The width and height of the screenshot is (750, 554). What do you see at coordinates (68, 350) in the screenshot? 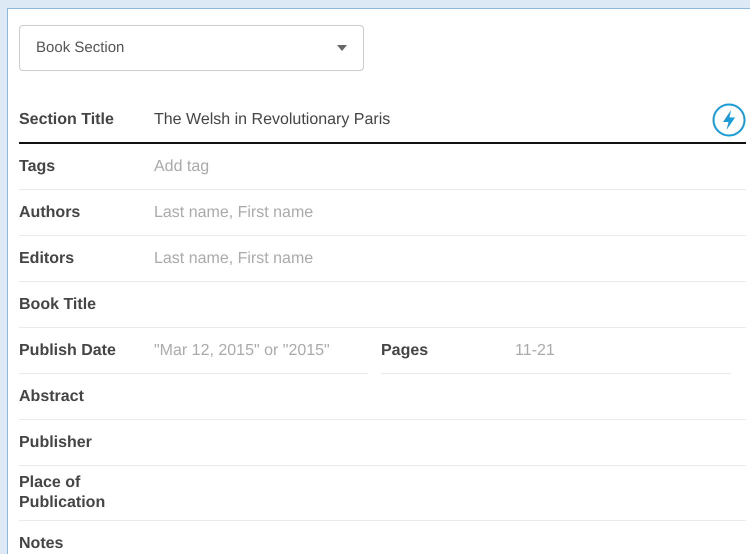
I see `field-label: Publish Date` at bounding box center [68, 350].